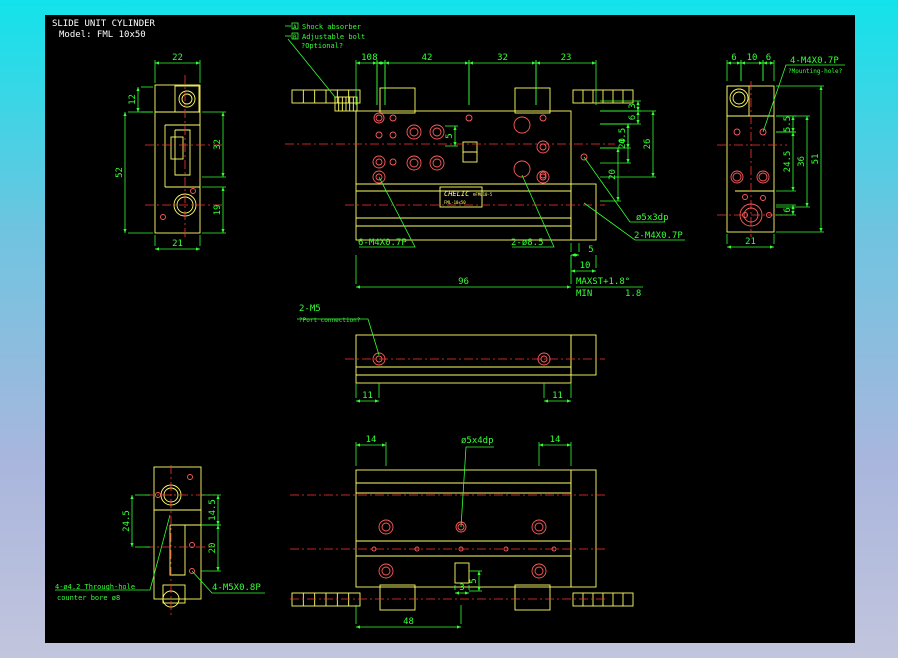 The width and height of the screenshot is (898, 658). Describe the element at coordinates (477, 441) in the screenshot. I see `callout-text: ø5x4dp` at that location.